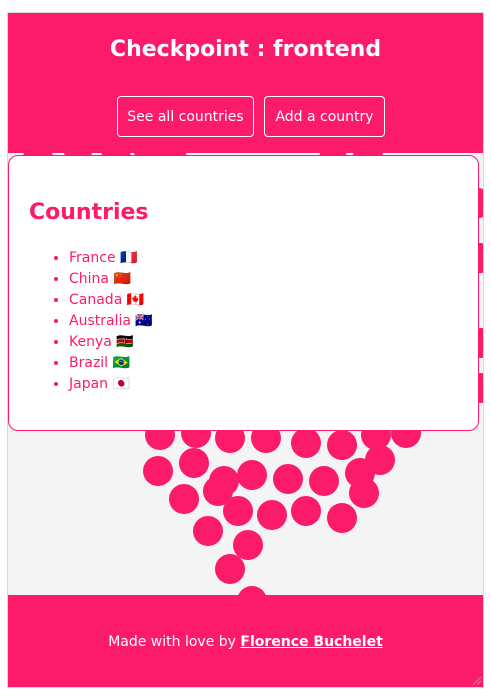 This screenshot has width=491, height=699. I want to click on page-title: Checkpoint : frontend, so click(245, 49).